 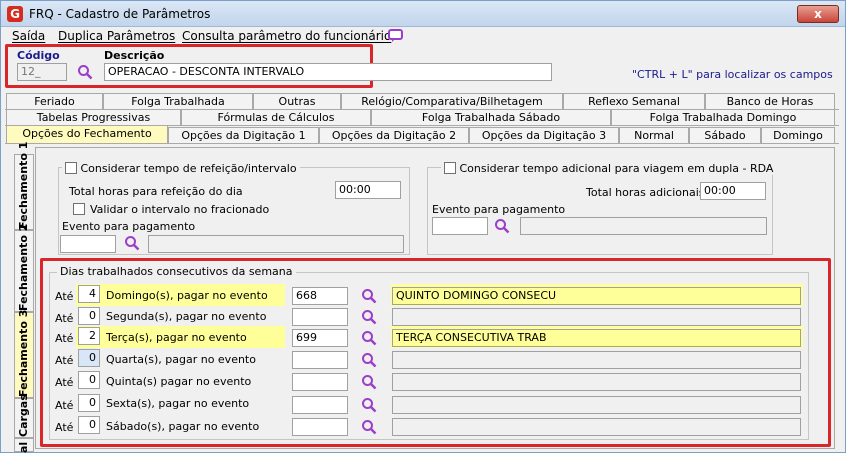 What do you see at coordinates (116, 36) in the screenshot?
I see `menu-duplica-parametros: Duplica Parâmetros` at bounding box center [116, 36].